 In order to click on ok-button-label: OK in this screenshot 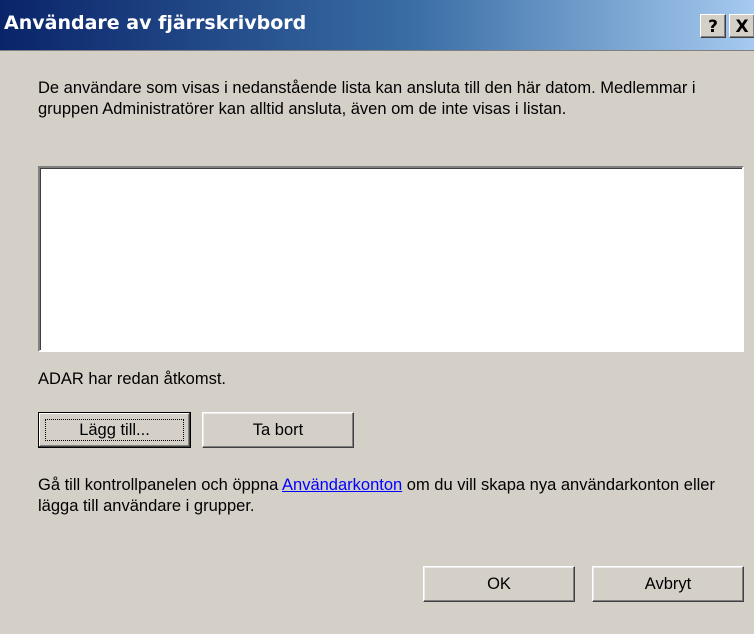, I will do `click(499, 584)`.